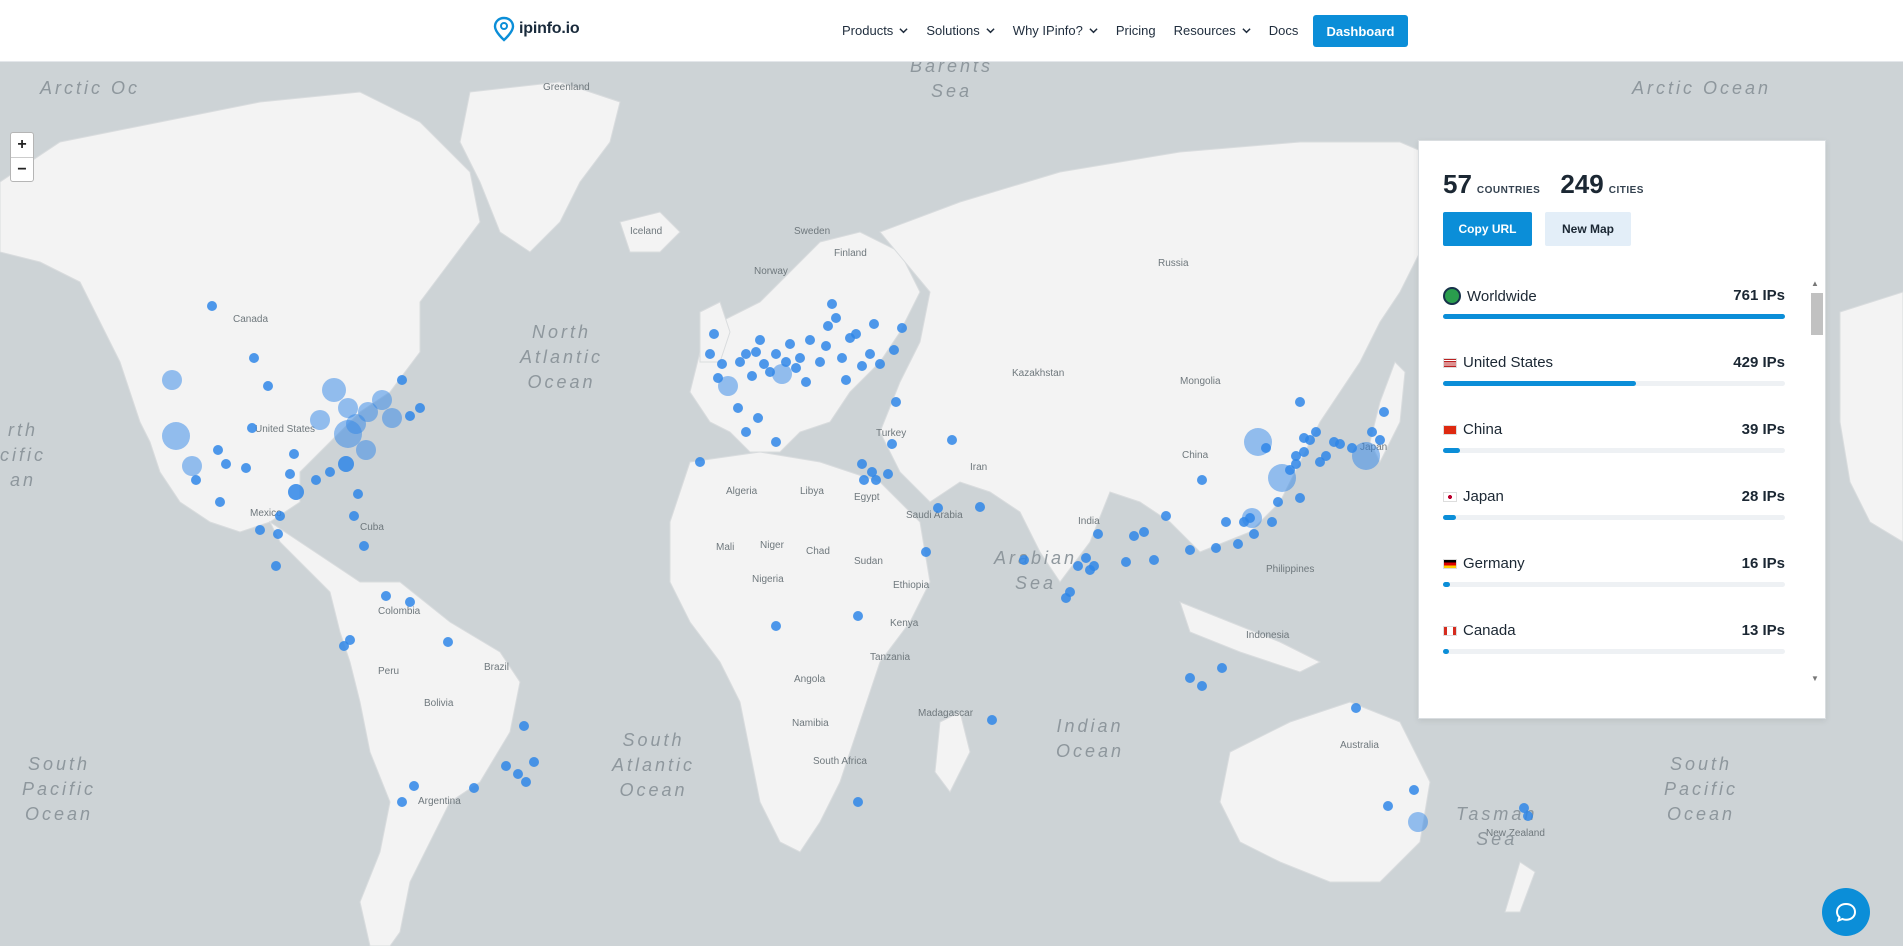 This screenshot has width=1903, height=946. Describe the element at coordinates (1588, 229) in the screenshot. I see `new-map-button: New Map` at that location.